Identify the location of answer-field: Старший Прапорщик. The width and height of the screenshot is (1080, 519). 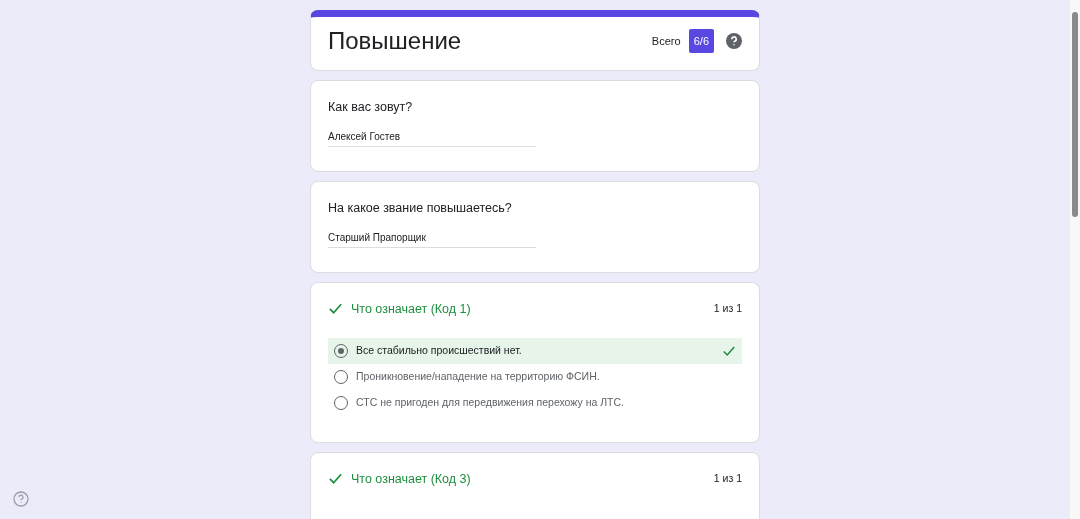
(432, 238).